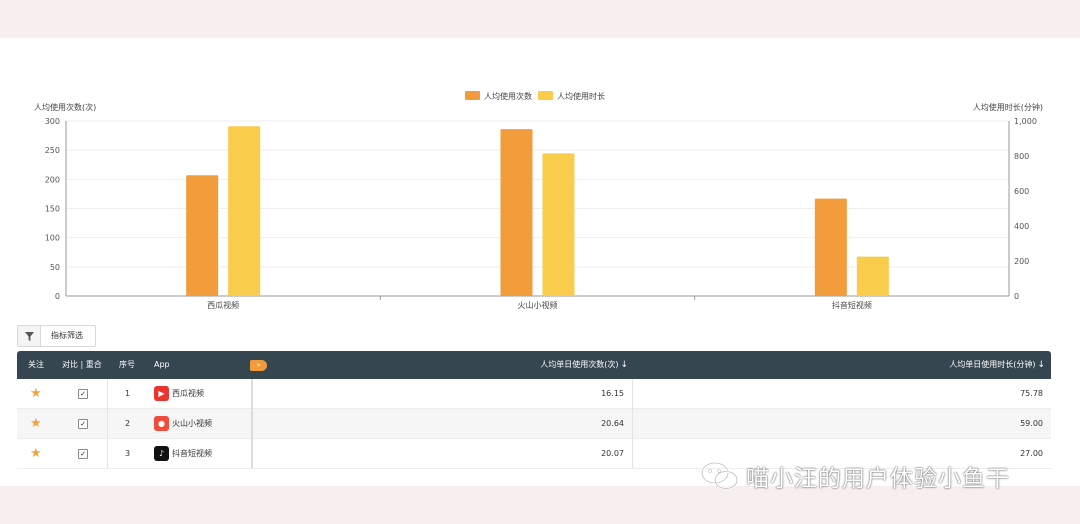  Describe the element at coordinates (52, 238) in the screenshot. I see `y-tick-left: 100` at that location.